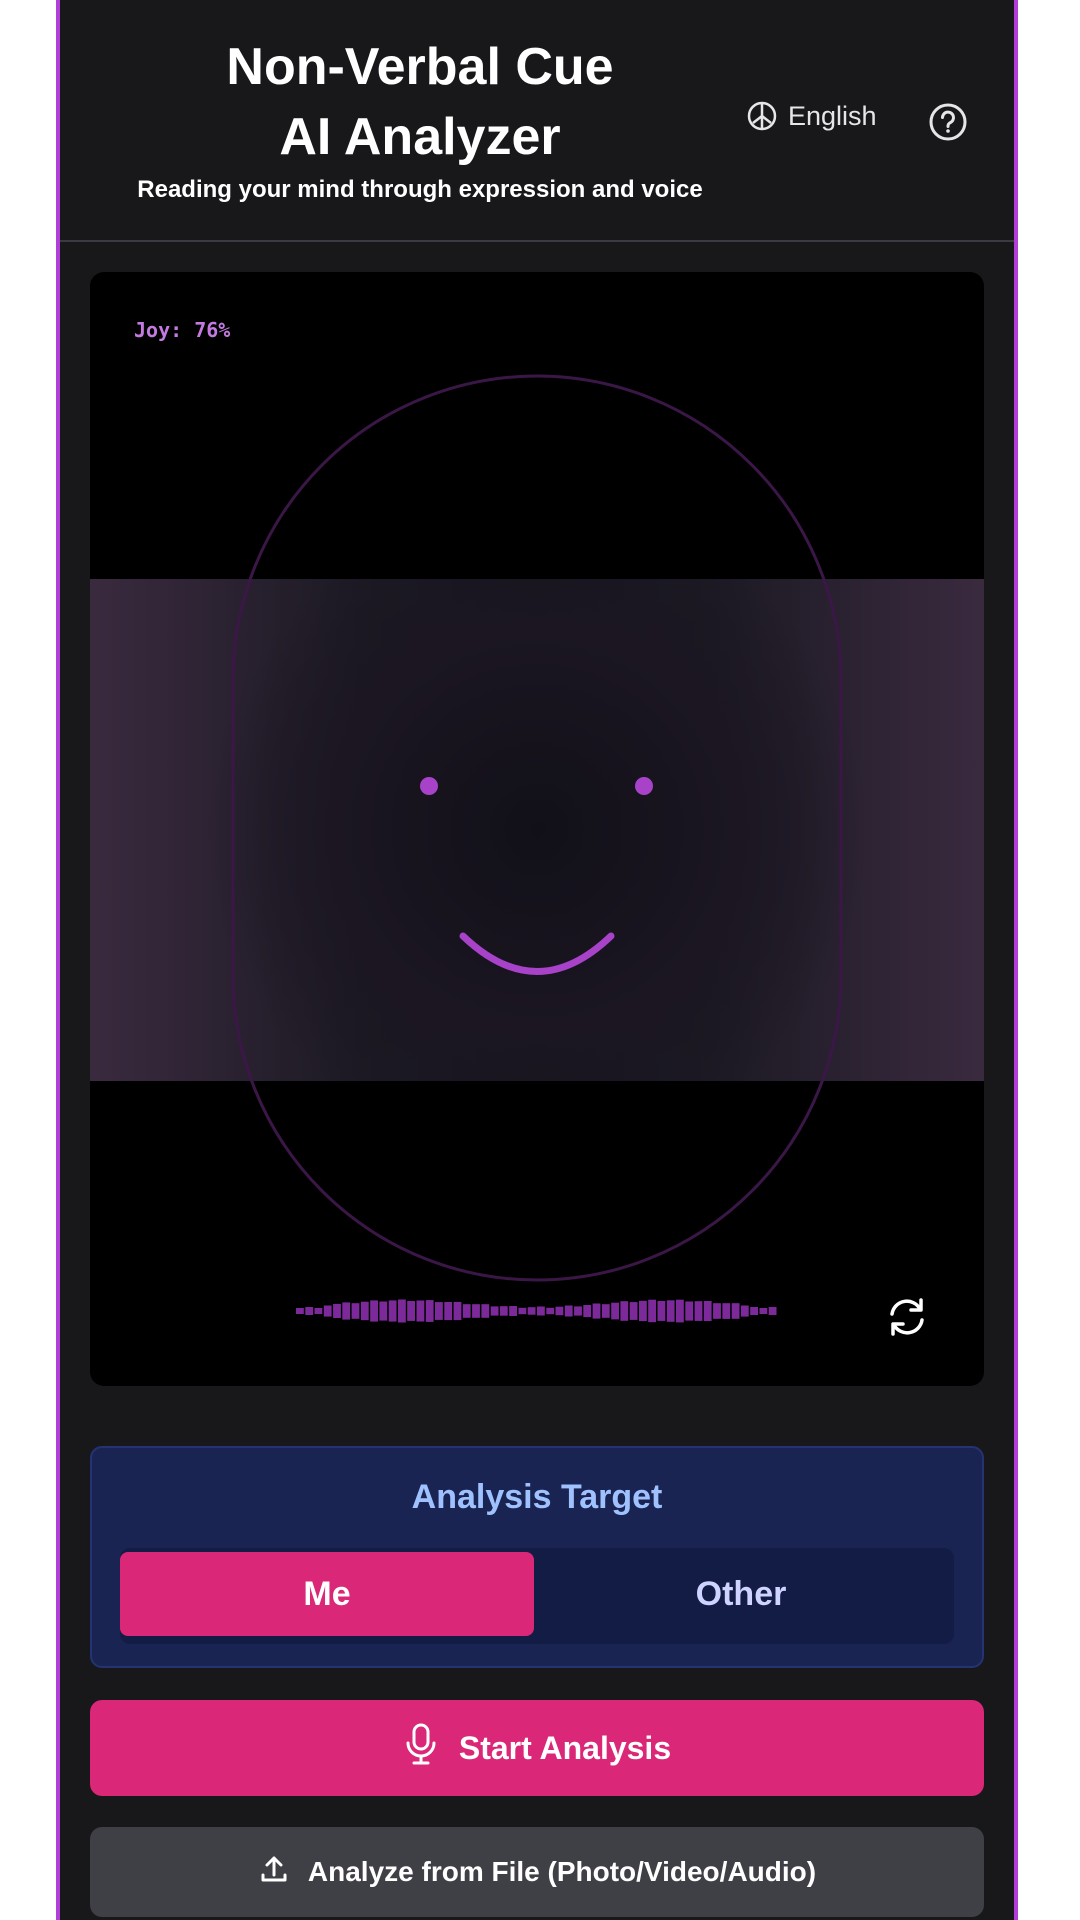 Image resolution: width=1080 pixels, height=1920 pixels. I want to click on smile-mouth, so click(537, 953).